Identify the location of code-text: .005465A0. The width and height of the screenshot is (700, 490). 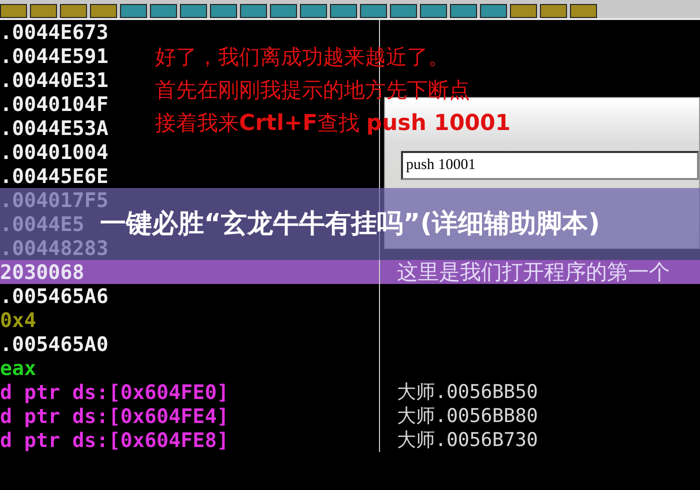
(54, 344).